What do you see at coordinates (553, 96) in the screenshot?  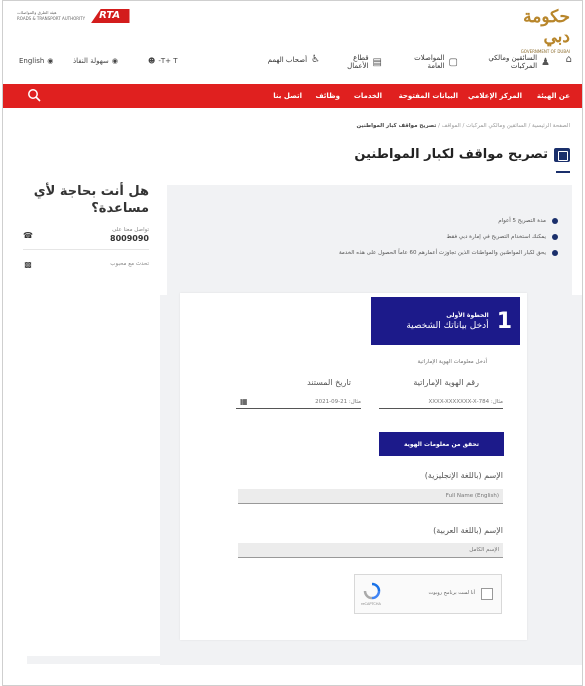 I see `menu-about: عن الهيئة` at bounding box center [553, 96].